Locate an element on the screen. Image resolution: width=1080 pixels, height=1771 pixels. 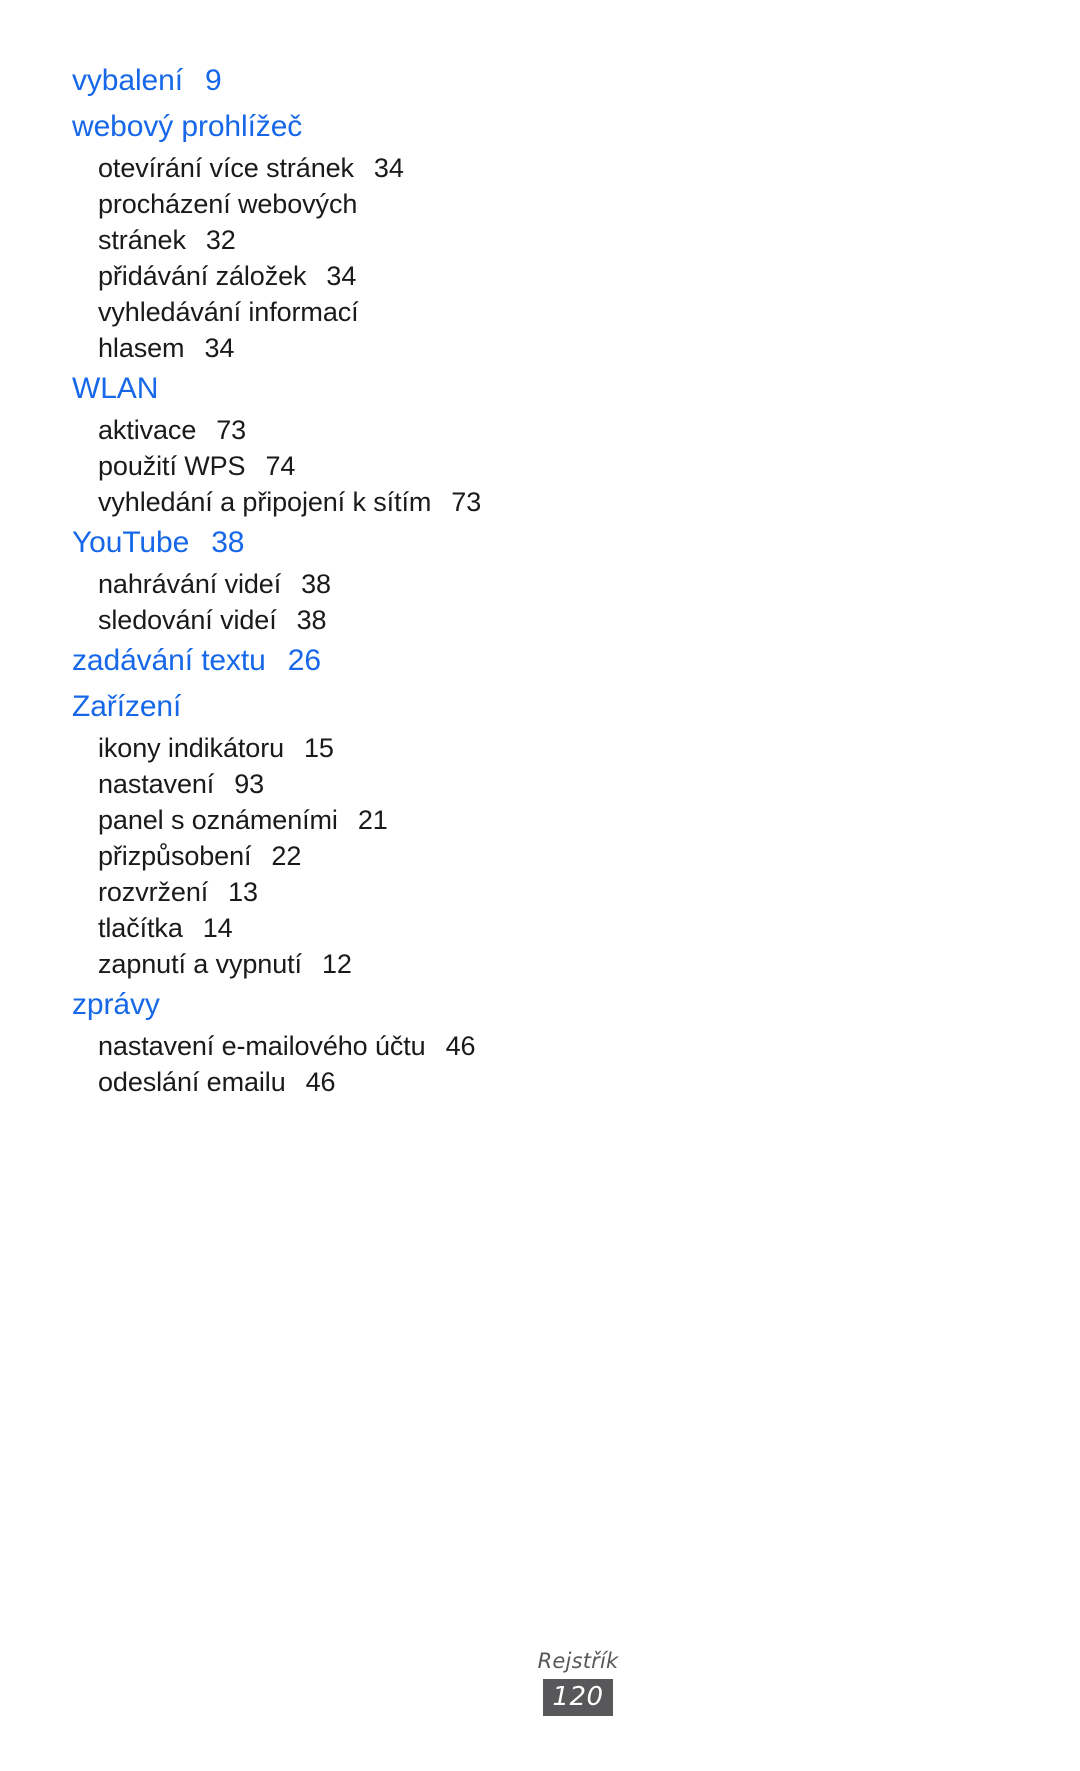
index-entry: vyhledávání informací hlasem 34 is located at coordinates (287, 330).